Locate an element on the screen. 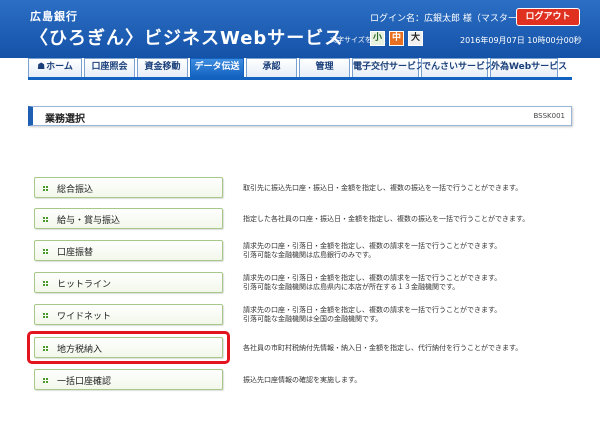 This screenshot has width=600, height=432. highlight-frame is located at coordinates (128, 347).